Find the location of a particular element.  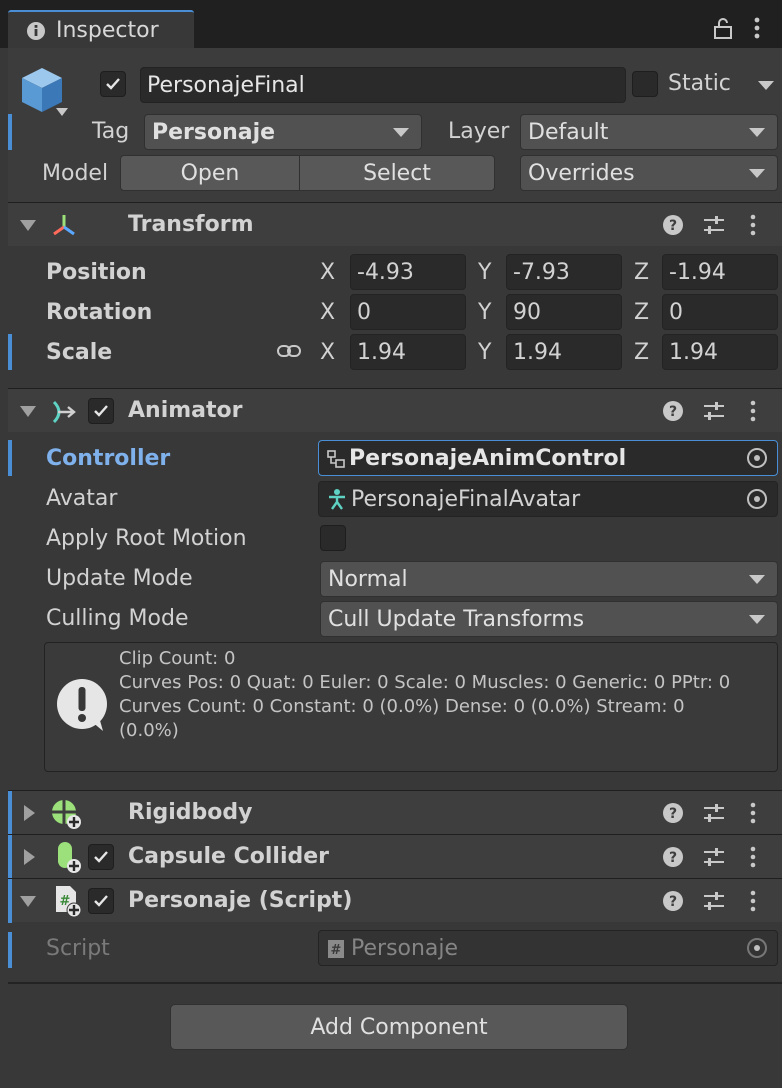

apply-root-motion-checkbox is located at coordinates (333, 538).